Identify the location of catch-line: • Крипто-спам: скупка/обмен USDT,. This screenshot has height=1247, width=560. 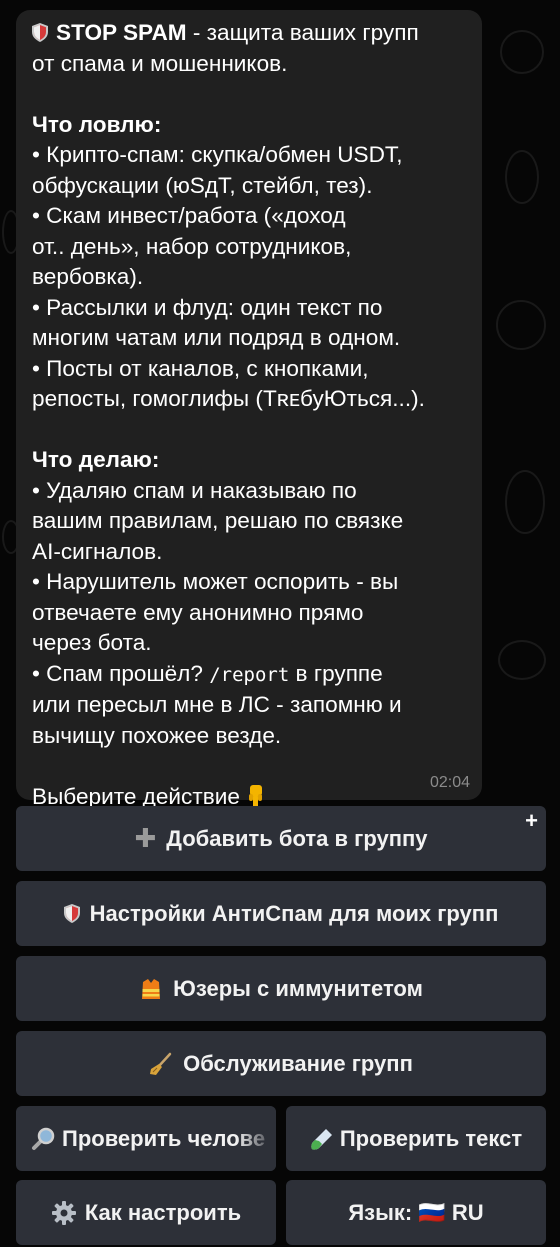
(217, 154).